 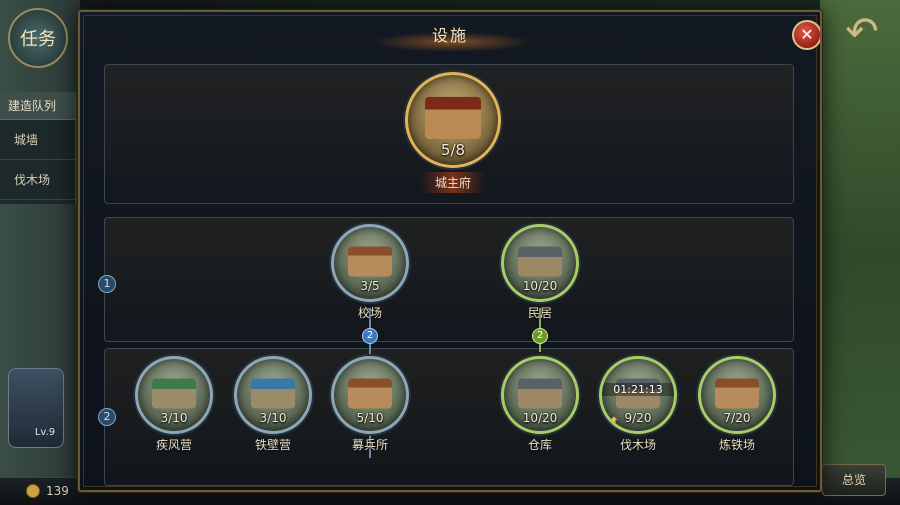 I want to click on close-icon: ✕, so click(x=807, y=34).